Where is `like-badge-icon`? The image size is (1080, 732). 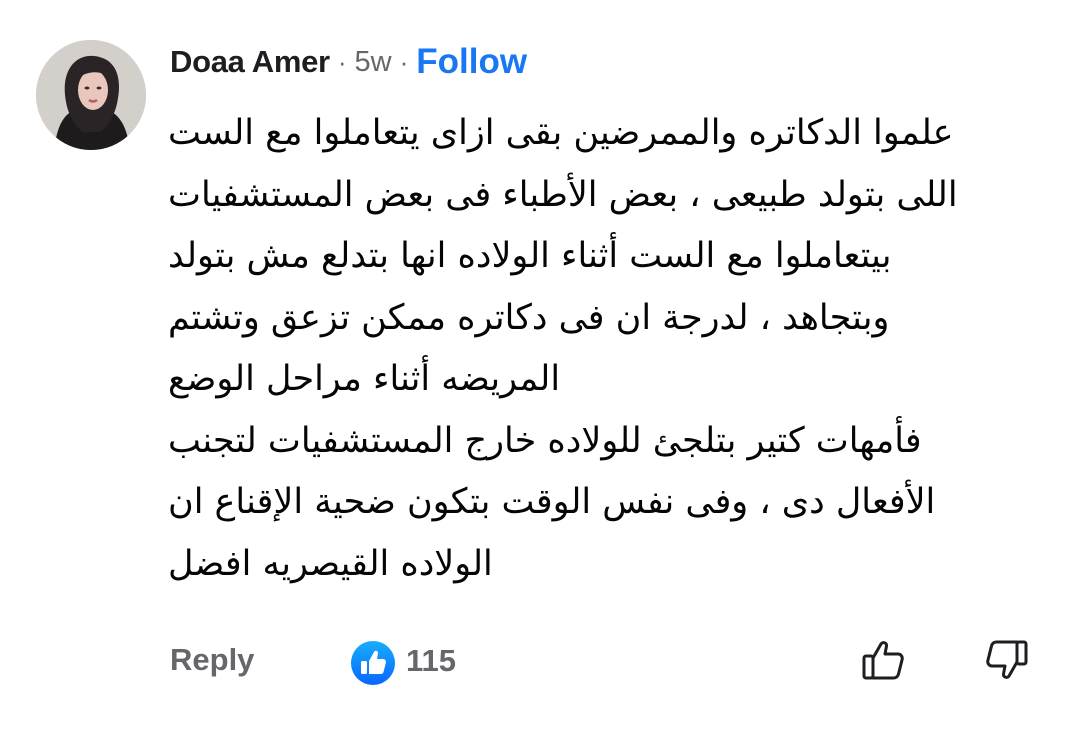
like-badge-icon is located at coordinates (373, 665).